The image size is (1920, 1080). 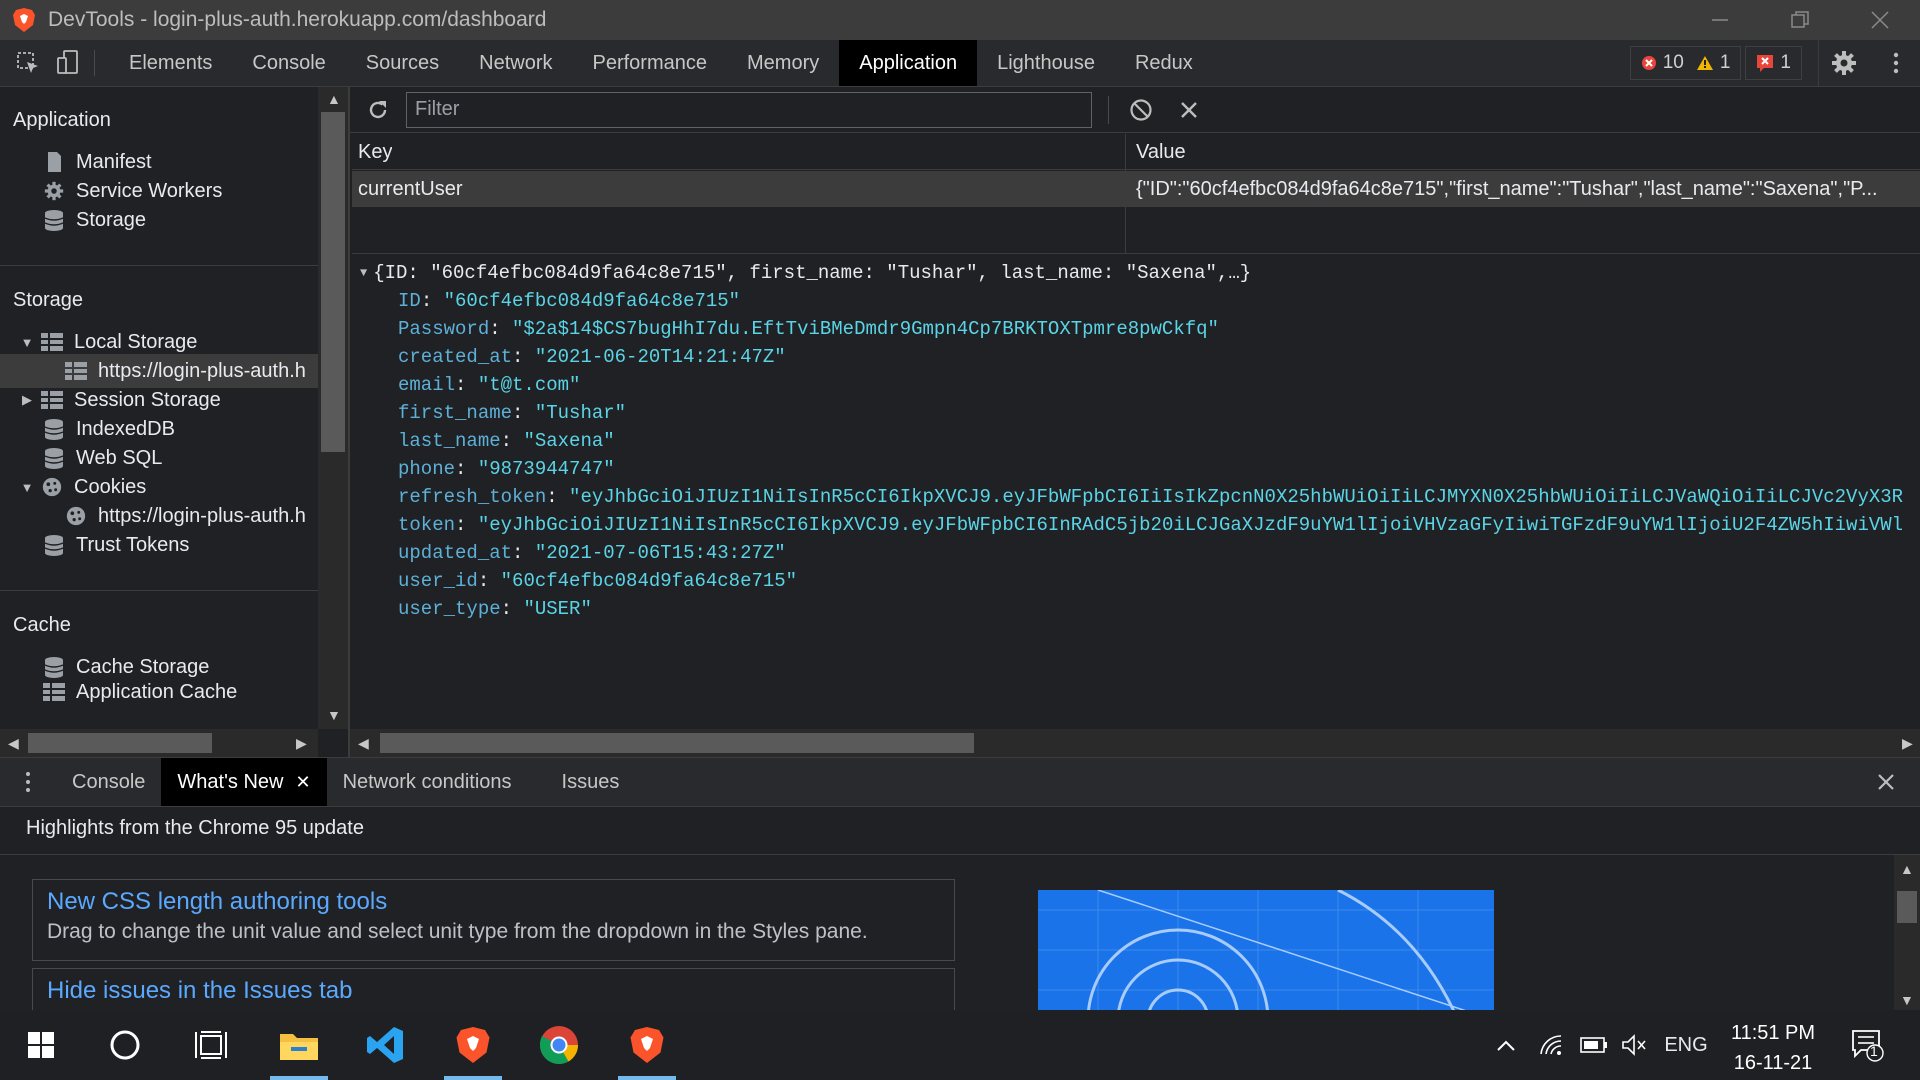 I want to click on taskbar-chrome, so click(x=559, y=1045).